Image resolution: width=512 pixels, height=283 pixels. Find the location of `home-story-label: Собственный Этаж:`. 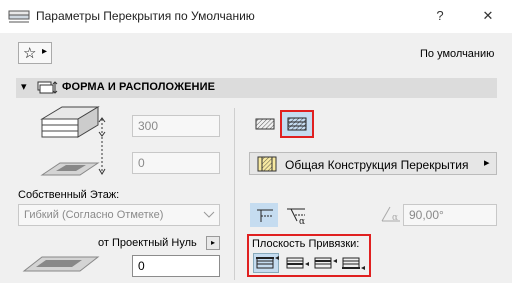

home-story-label: Собственный Этаж: is located at coordinates (69, 195).